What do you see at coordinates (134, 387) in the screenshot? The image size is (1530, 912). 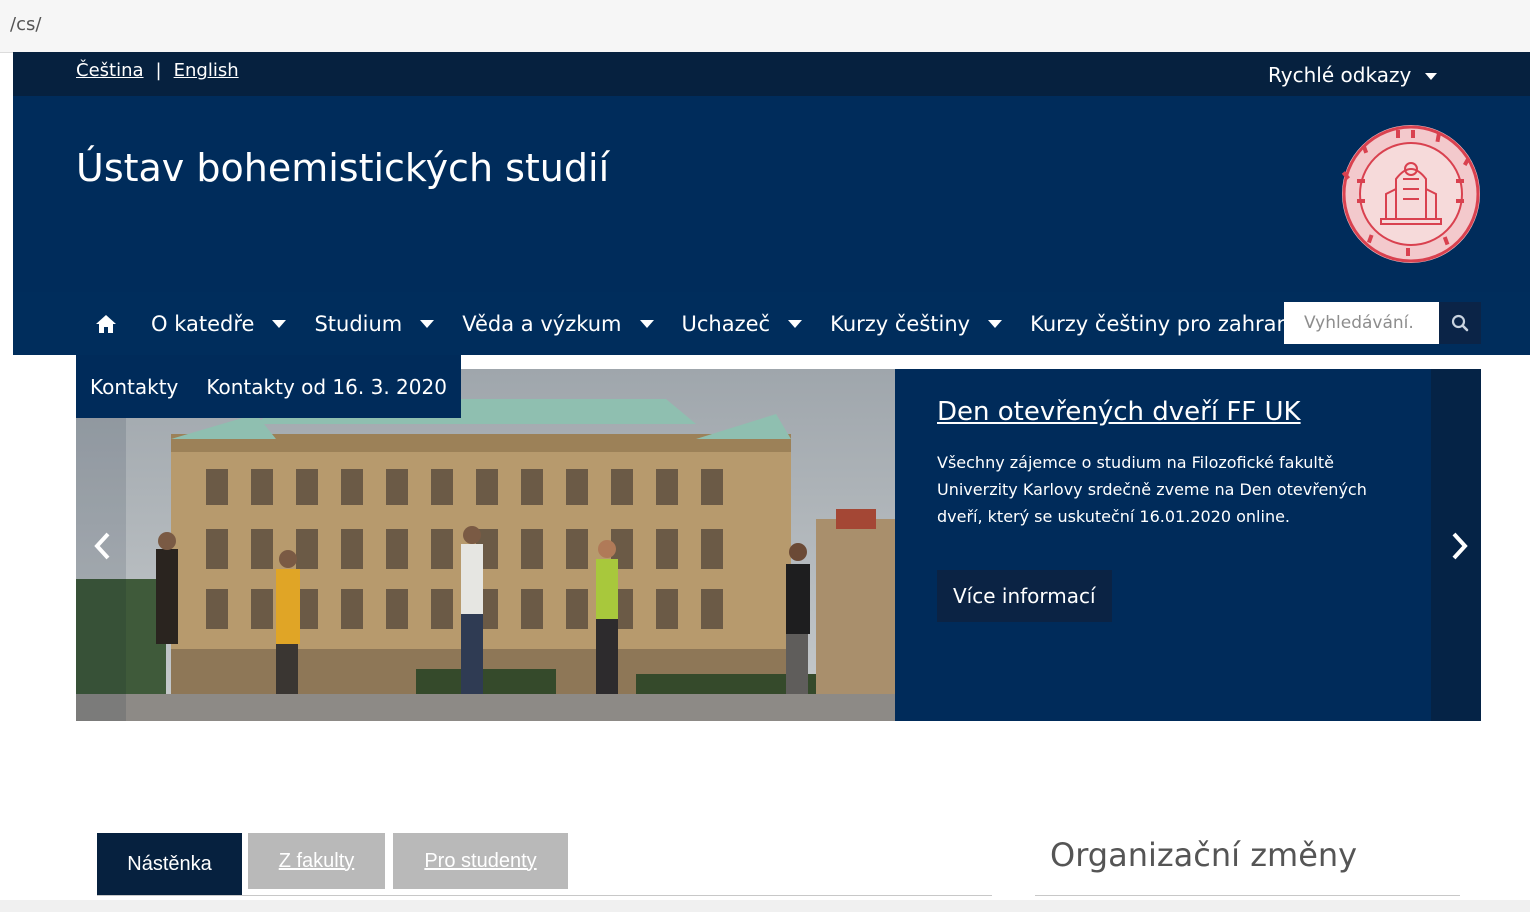 I see `subnav-item-kontakty: Kontakty` at bounding box center [134, 387].